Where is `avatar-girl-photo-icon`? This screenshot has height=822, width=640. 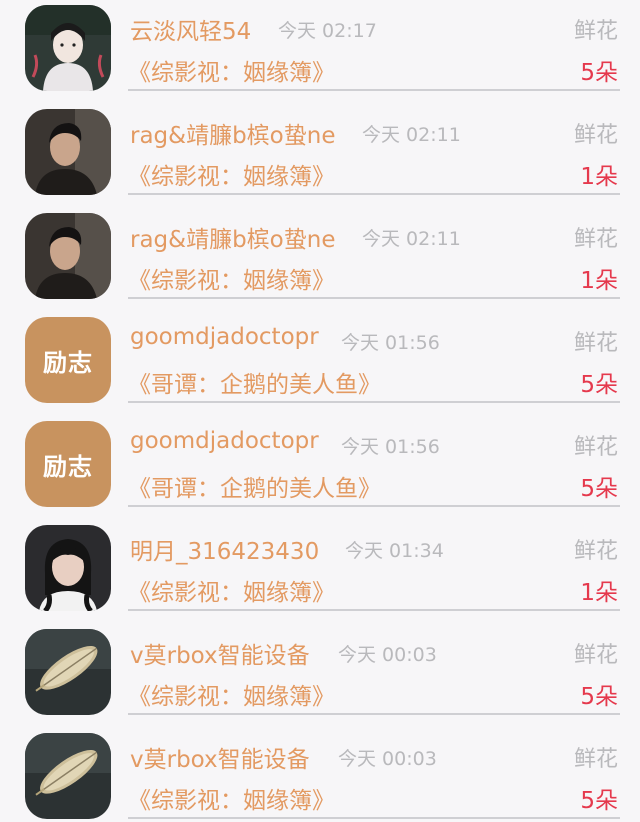
avatar-girl-photo-icon is located at coordinates (68, 568).